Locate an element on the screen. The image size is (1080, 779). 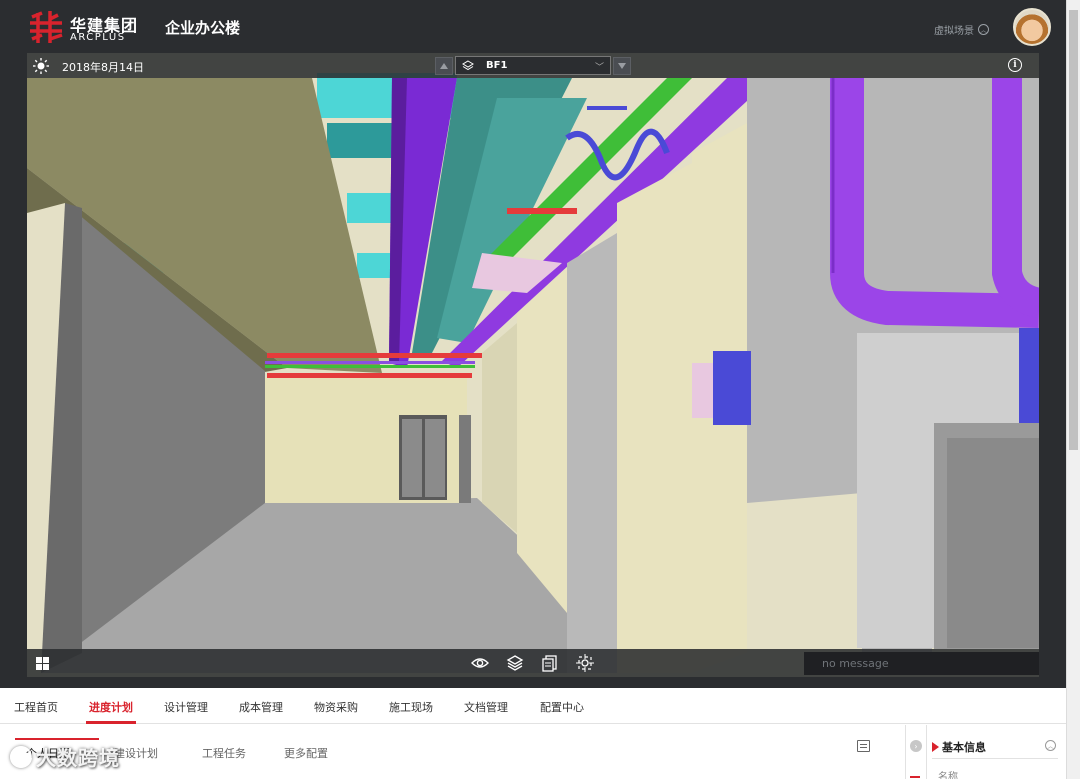
scene-date: 2018年8月14日 is located at coordinates (103, 67).